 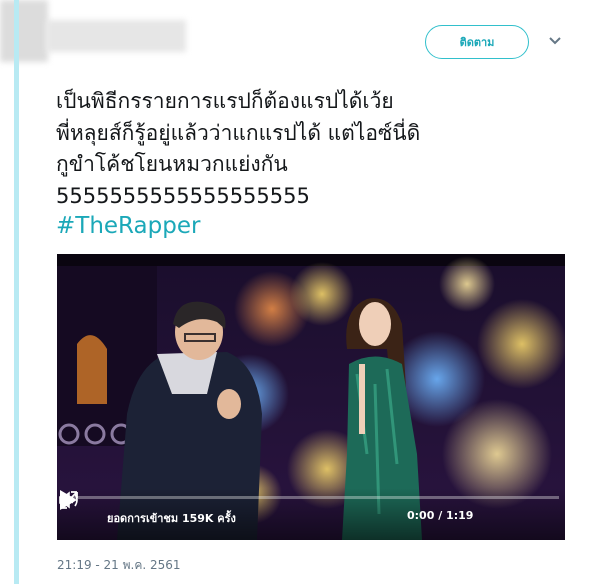 What do you see at coordinates (119, 565) in the screenshot?
I see `tweet-timestamp: 21:19 - 21 พ.ค. 2561` at bounding box center [119, 565].